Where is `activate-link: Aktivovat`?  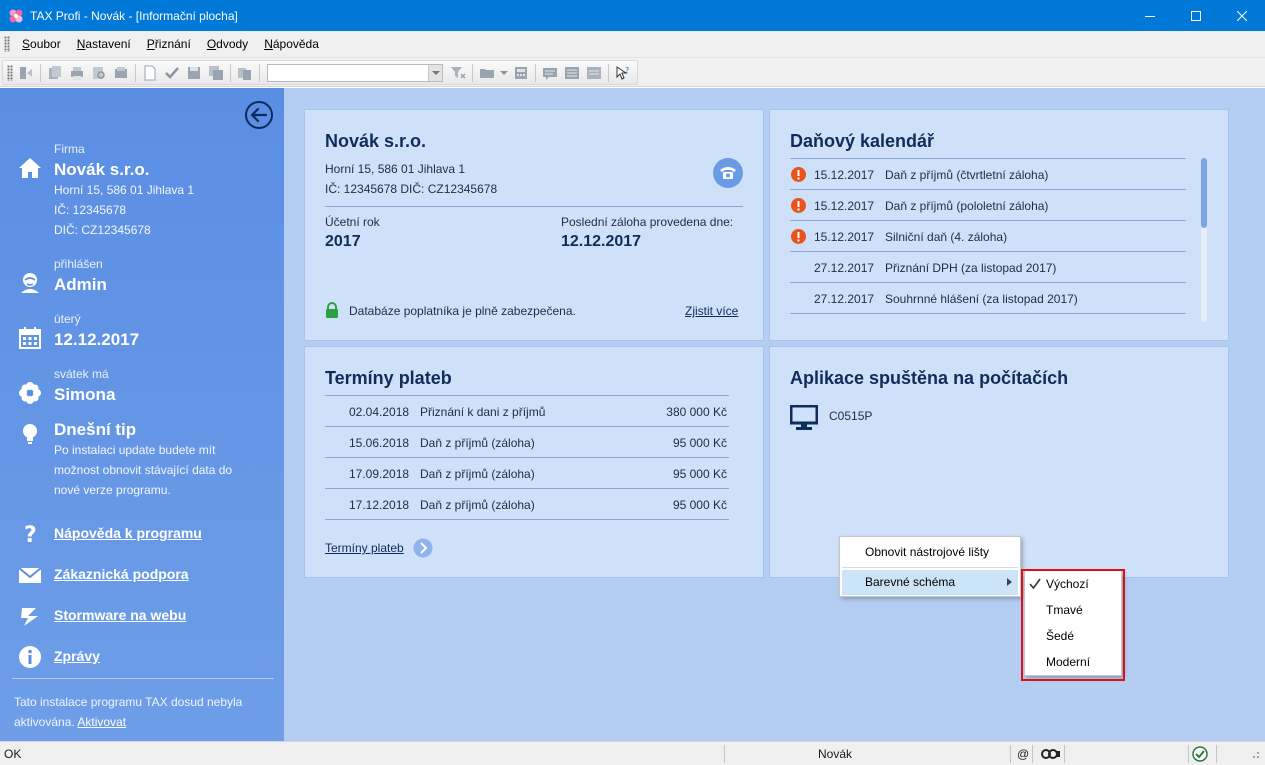
activate-link: Aktivovat is located at coordinates (101, 722).